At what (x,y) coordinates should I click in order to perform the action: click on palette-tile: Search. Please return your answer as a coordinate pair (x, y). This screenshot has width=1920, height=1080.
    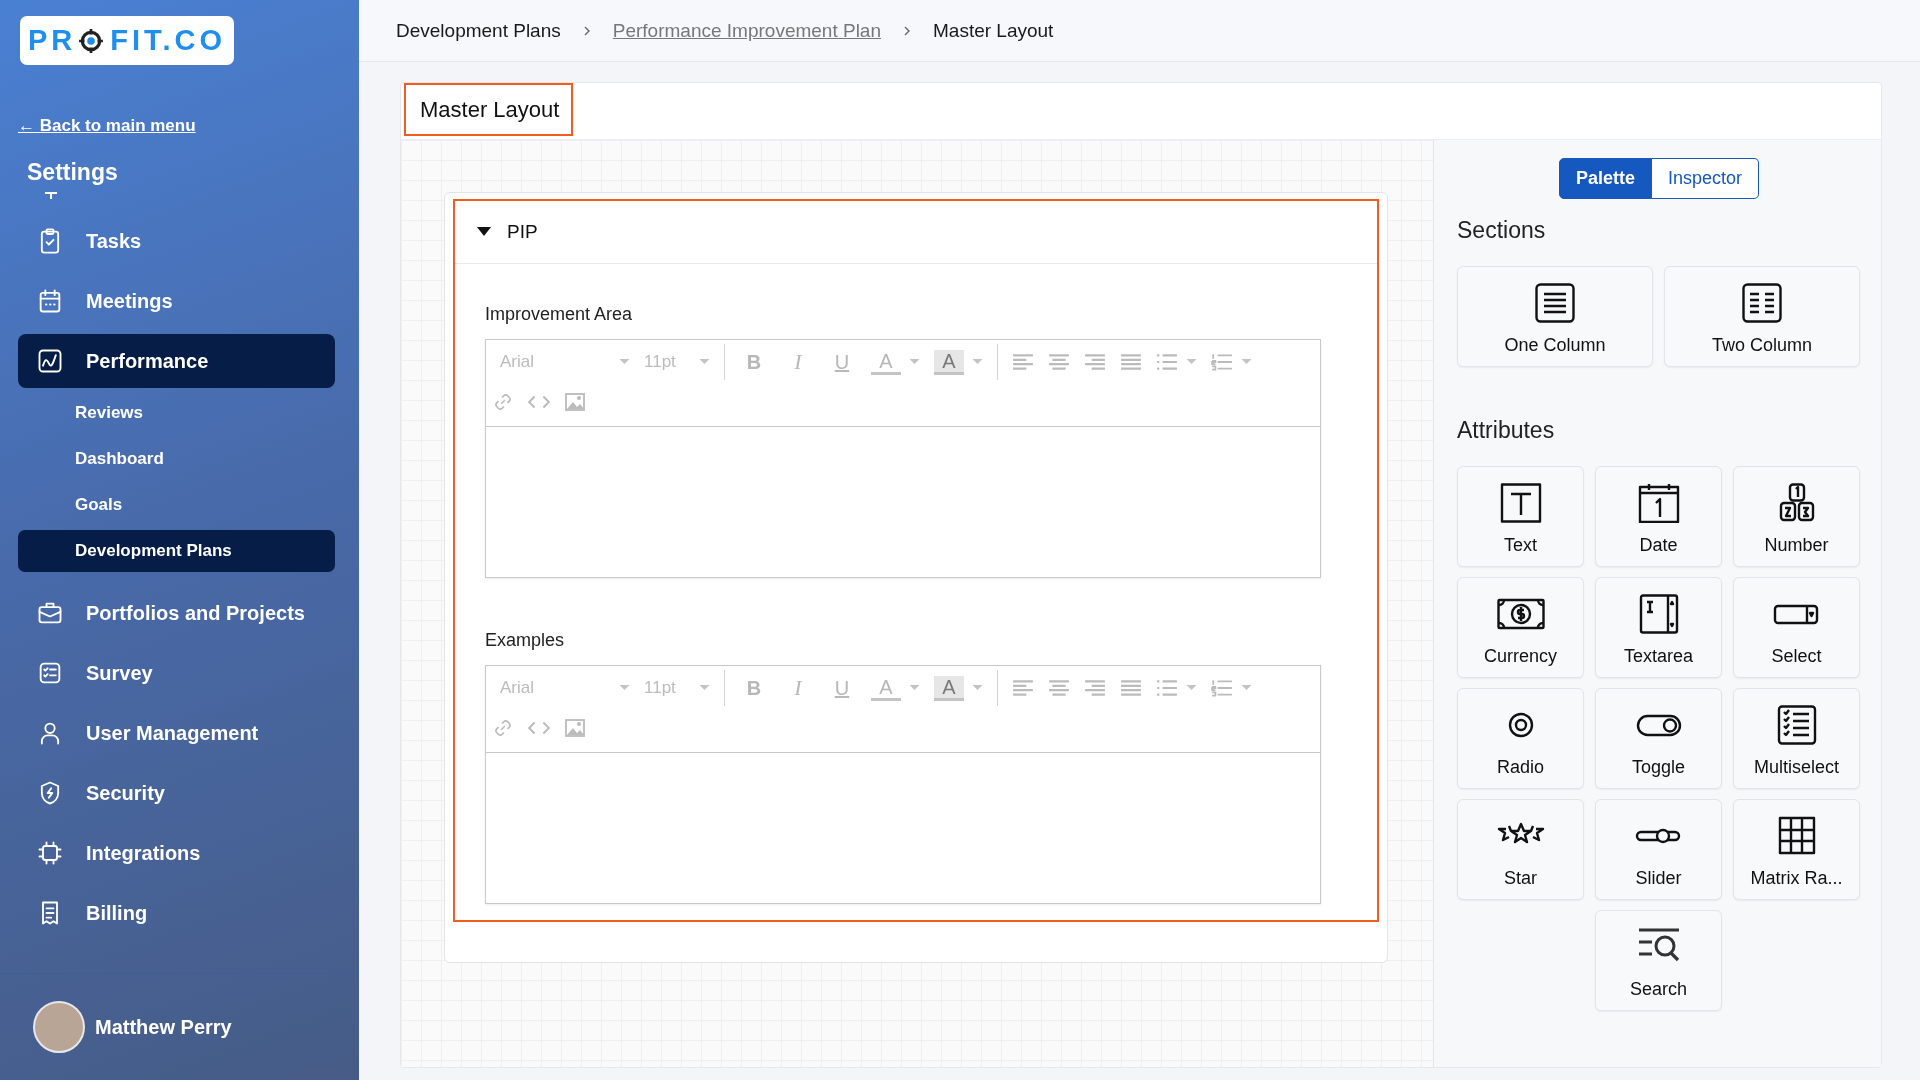
    Looking at the image, I should click on (1658, 960).